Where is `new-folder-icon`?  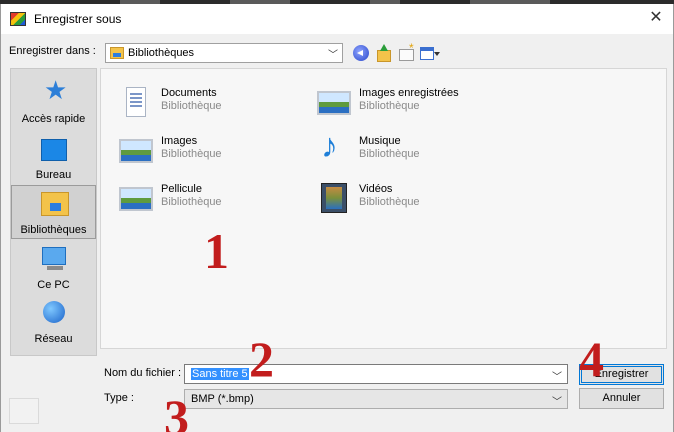
new-folder-icon is located at coordinates (406, 51).